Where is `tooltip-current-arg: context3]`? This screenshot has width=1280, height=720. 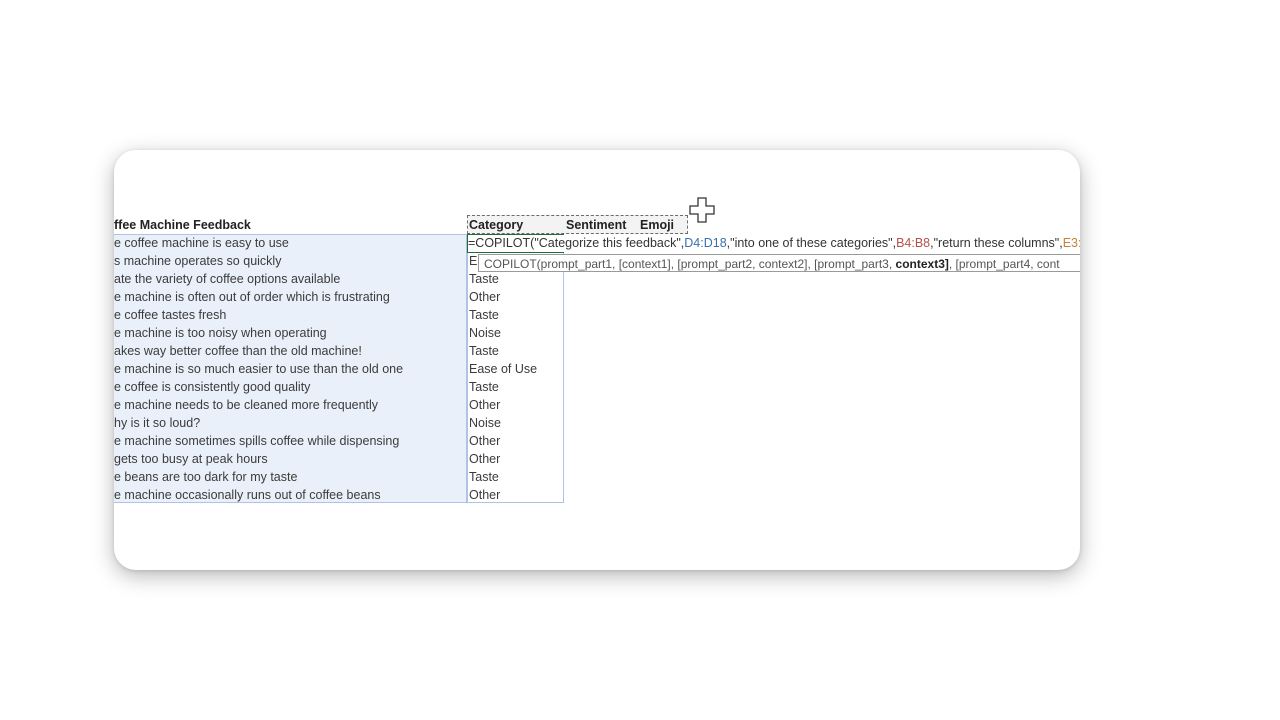 tooltip-current-arg: context3] is located at coordinates (922, 264).